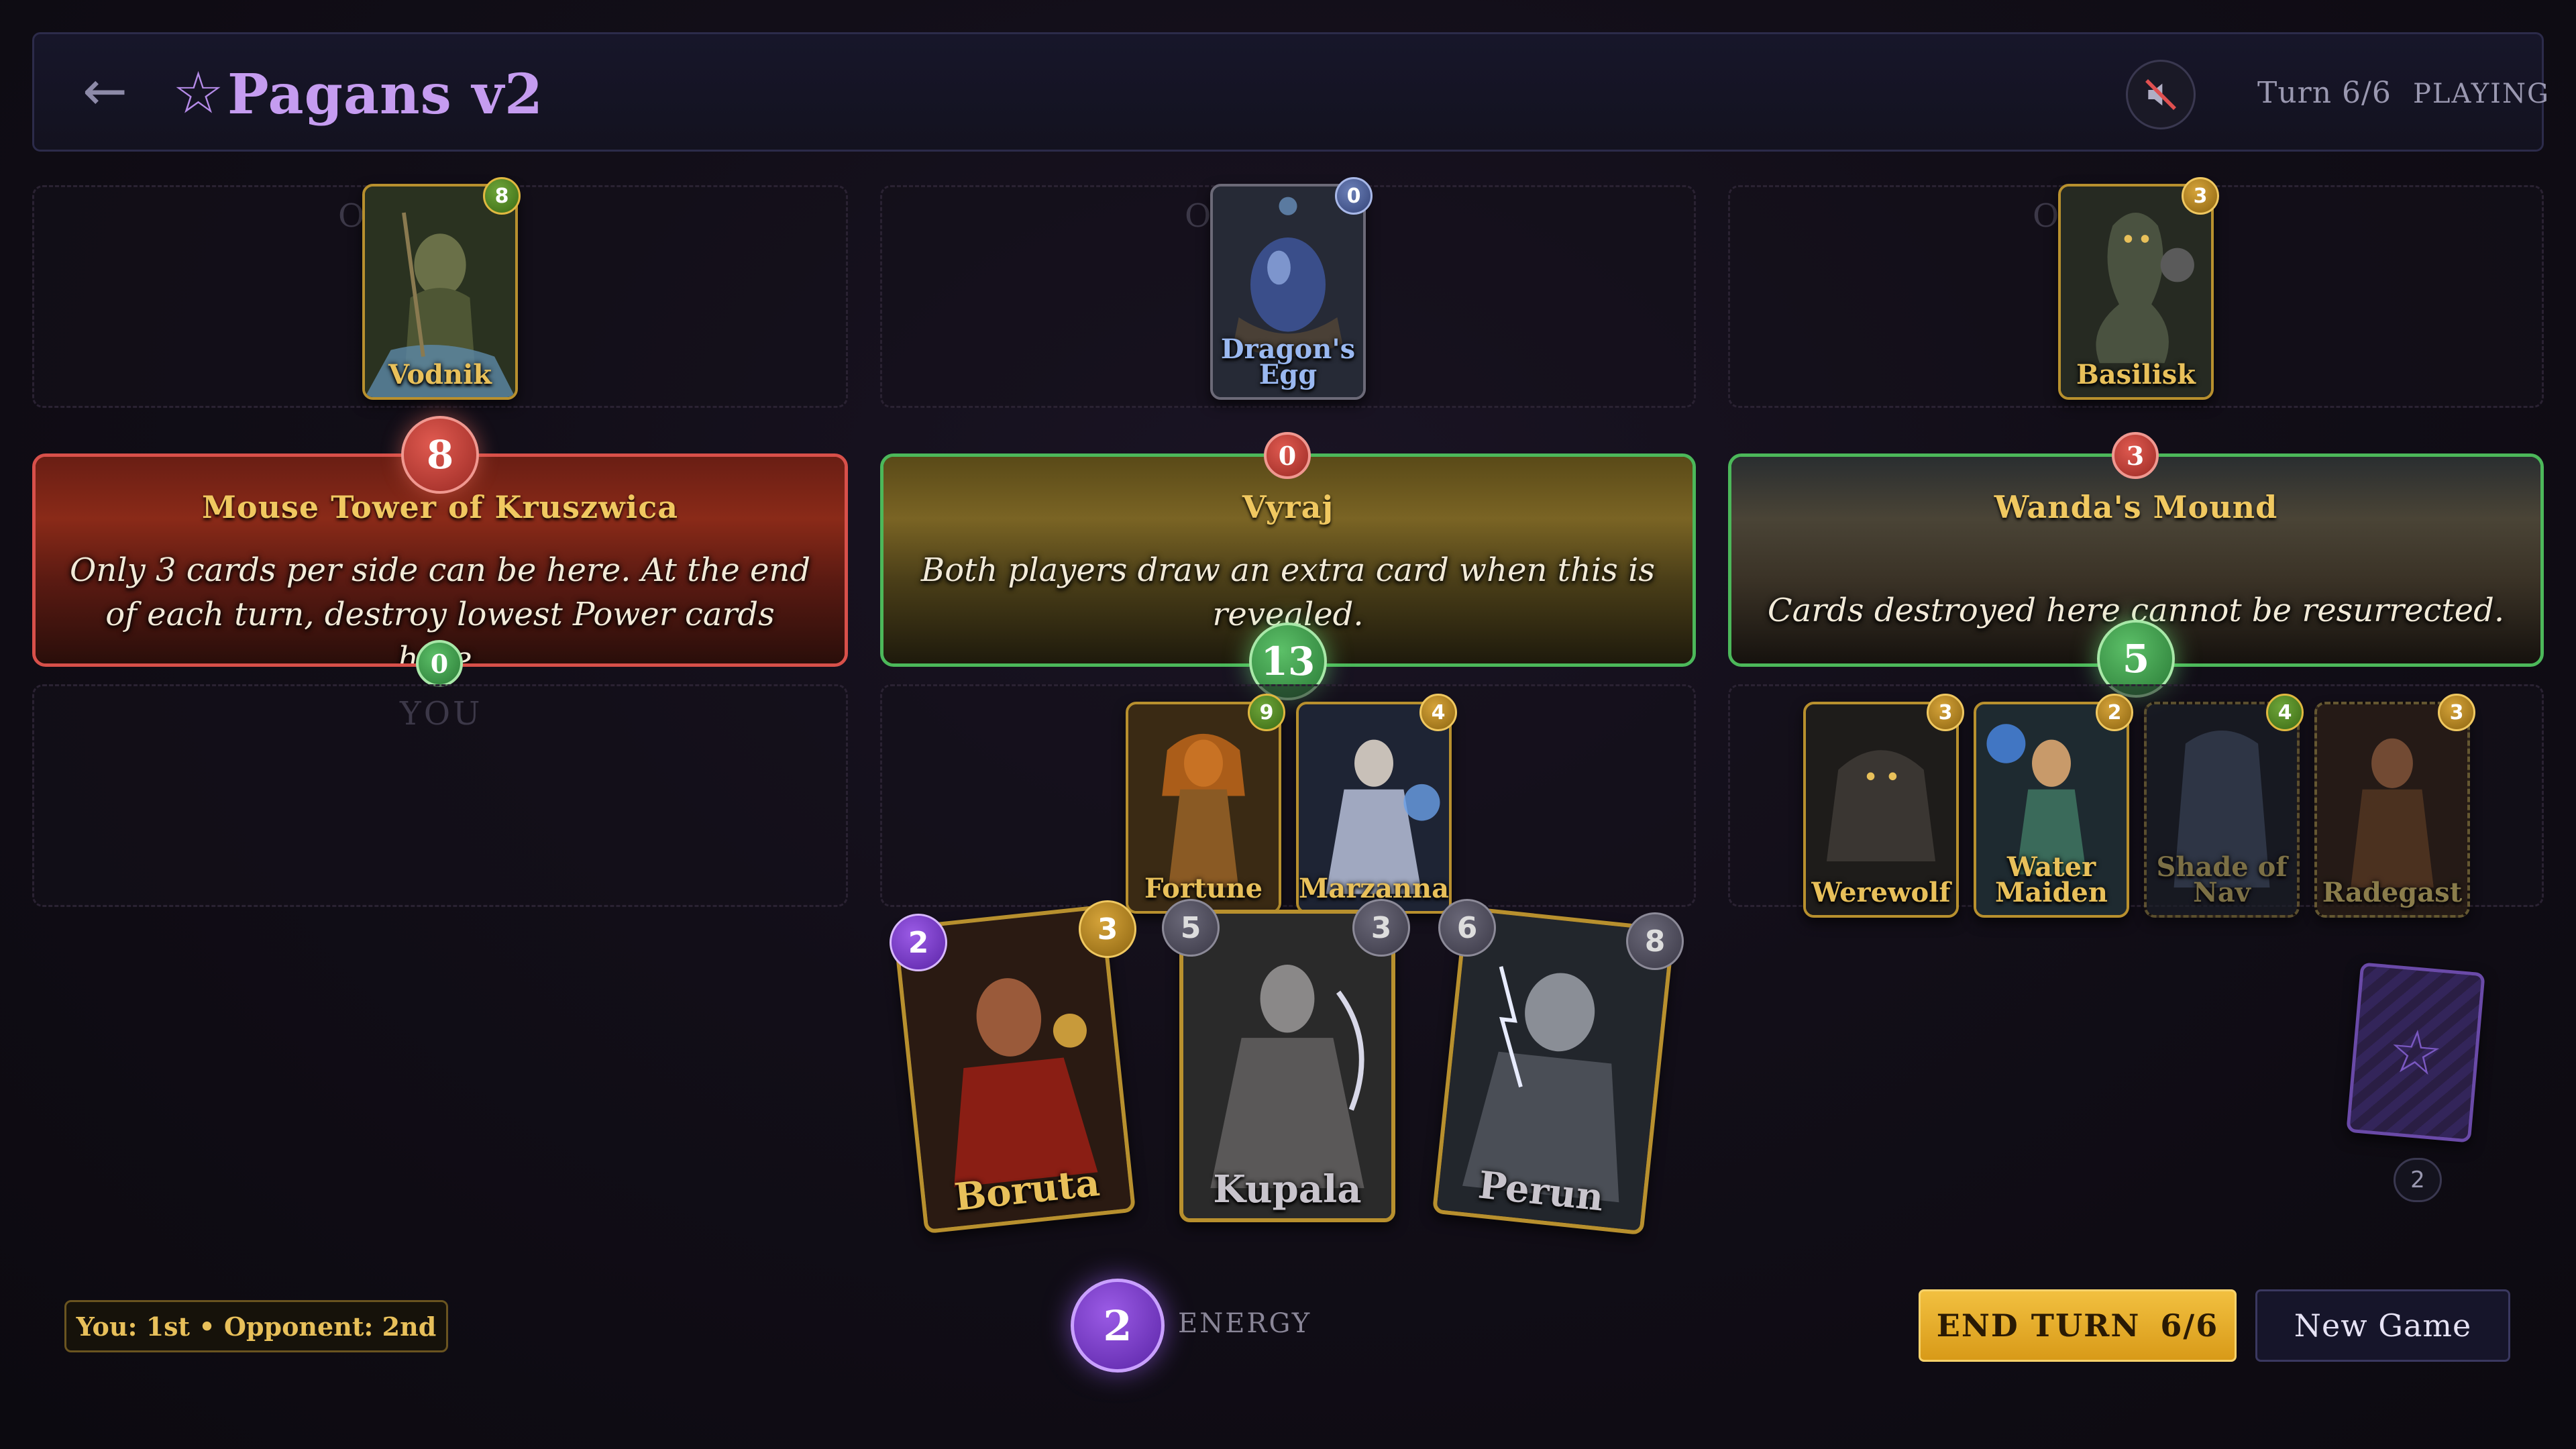 Image resolution: width=2576 pixels, height=1449 pixels. What do you see at coordinates (105, 91) in the screenshot?
I see `back-arrow-icon: ←` at bounding box center [105, 91].